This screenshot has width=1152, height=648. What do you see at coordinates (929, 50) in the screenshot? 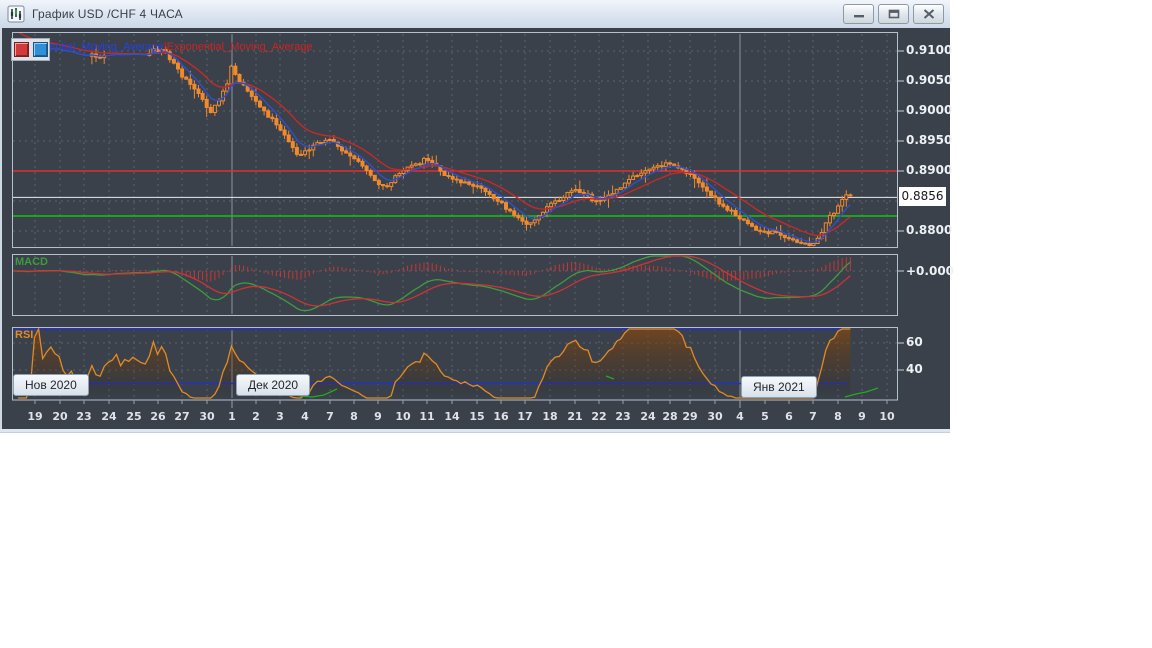
I see `price-axis-label: 0.9100` at bounding box center [929, 50].